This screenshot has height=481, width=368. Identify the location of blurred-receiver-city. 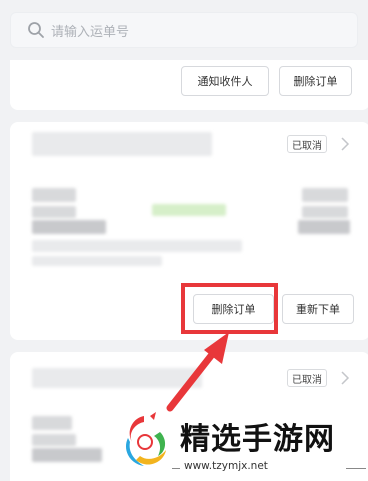
(325, 195).